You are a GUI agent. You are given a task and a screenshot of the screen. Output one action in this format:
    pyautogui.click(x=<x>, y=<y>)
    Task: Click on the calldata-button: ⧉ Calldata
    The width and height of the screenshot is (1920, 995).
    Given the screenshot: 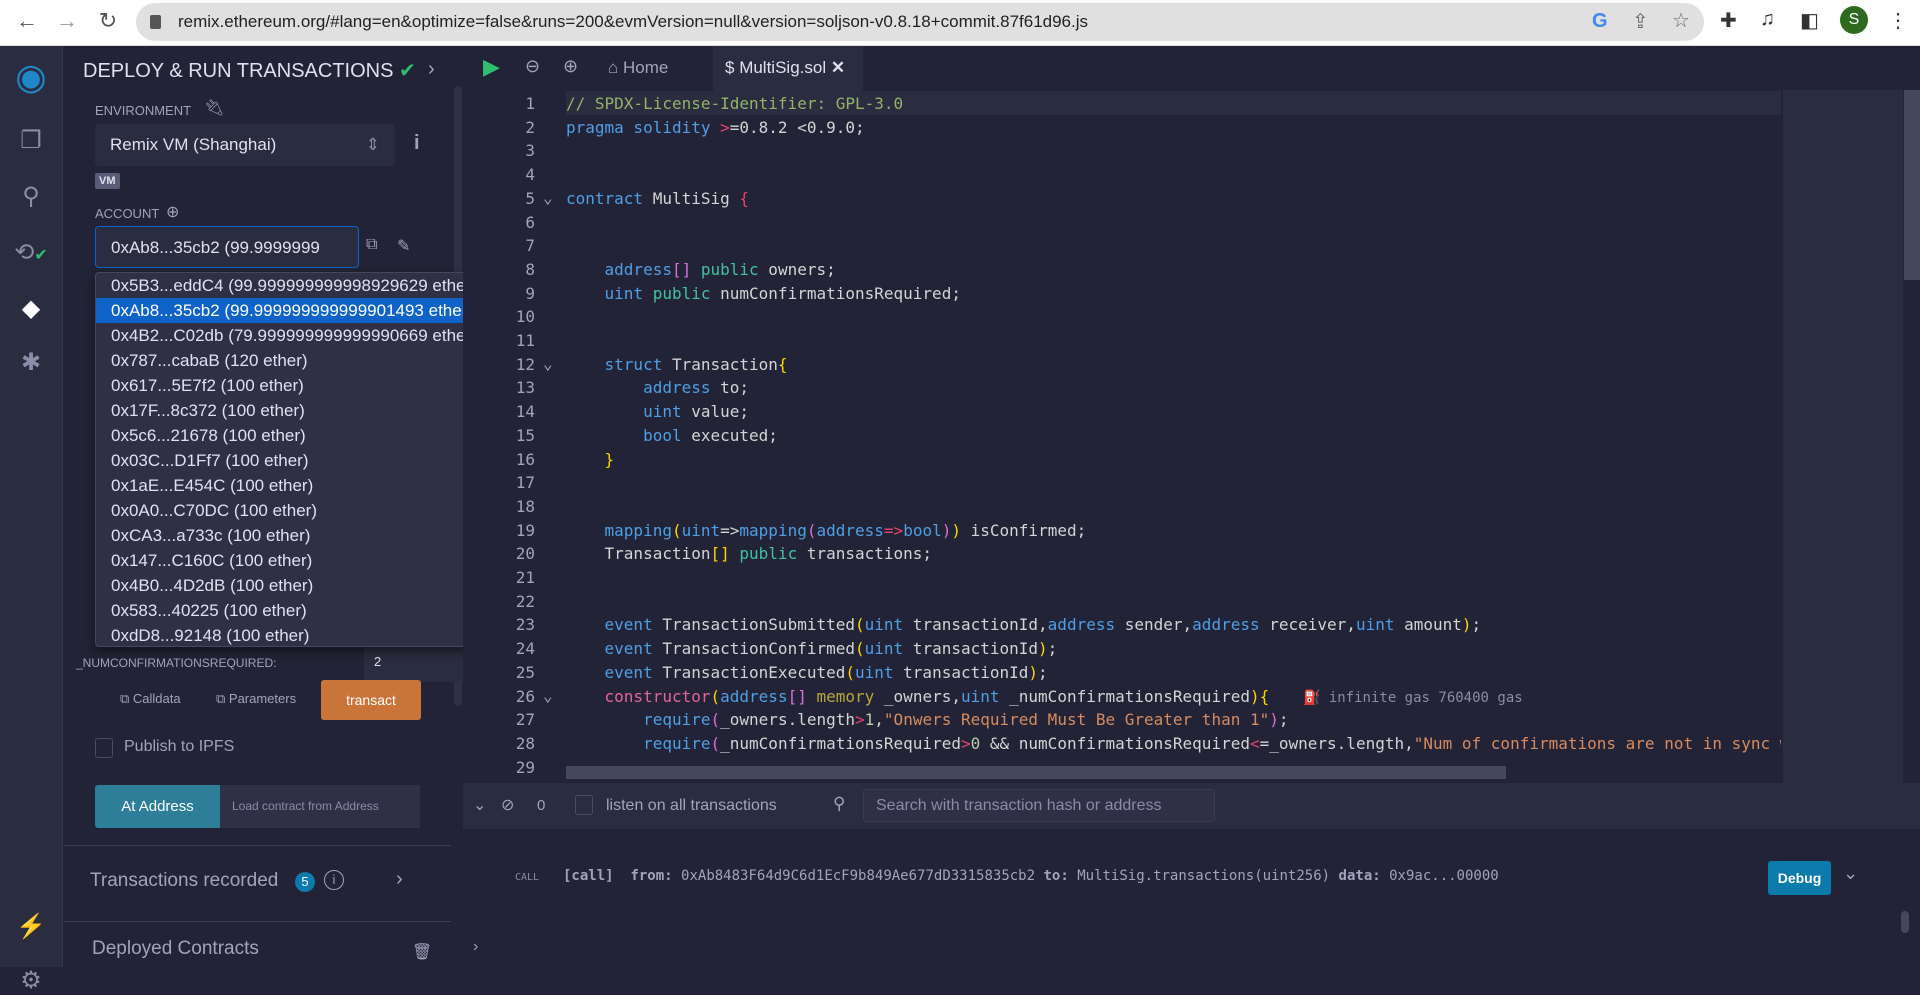 What is the action you would take?
    pyautogui.click(x=150, y=699)
    